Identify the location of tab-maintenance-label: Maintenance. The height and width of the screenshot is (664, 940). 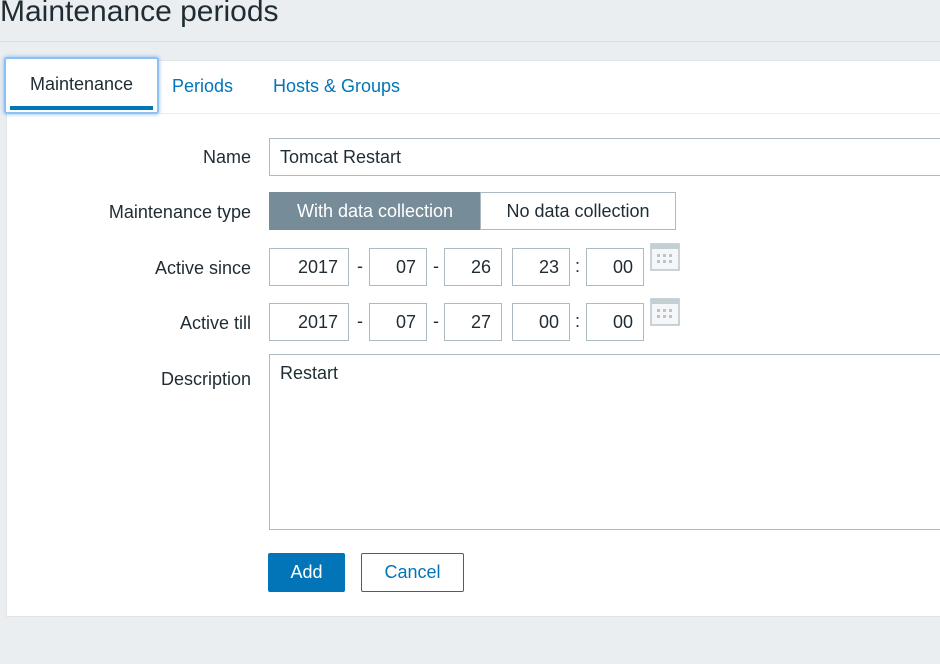
(81, 84).